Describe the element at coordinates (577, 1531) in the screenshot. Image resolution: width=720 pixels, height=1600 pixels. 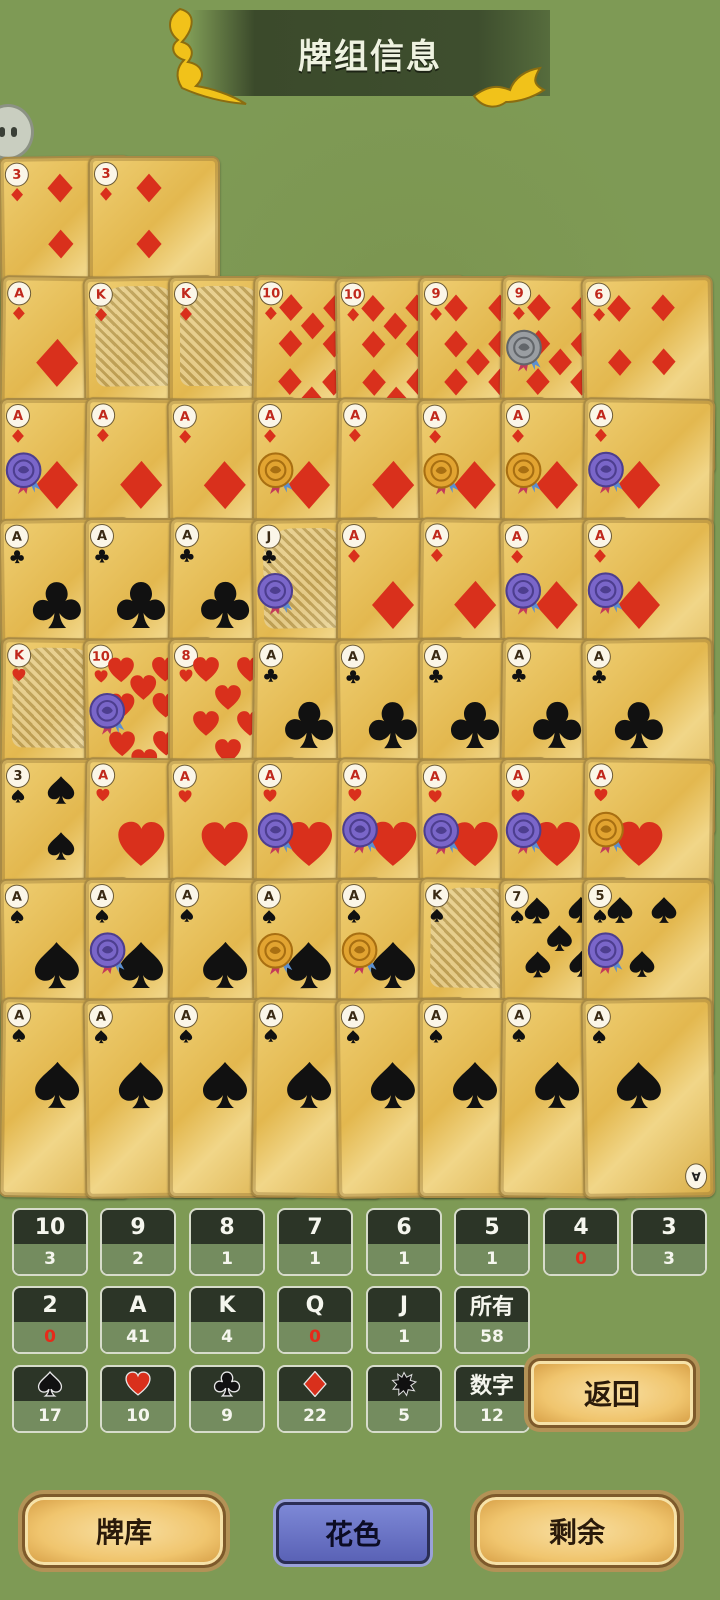
I see `remaining-tab-button: 剩余` at that location.